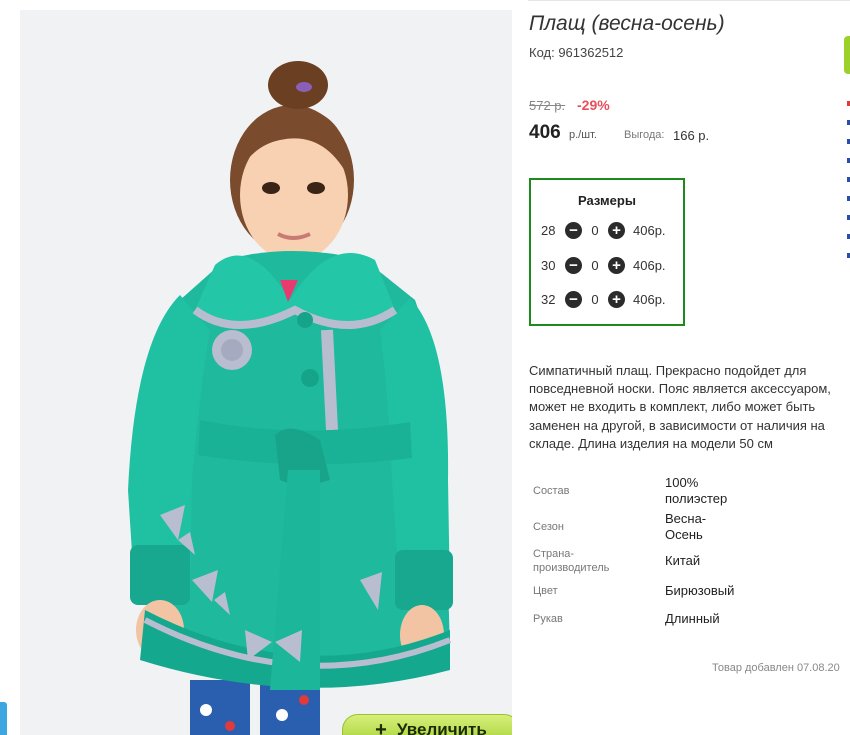  I want to click on zoom-button: + Увеличить, so click(427, 724).